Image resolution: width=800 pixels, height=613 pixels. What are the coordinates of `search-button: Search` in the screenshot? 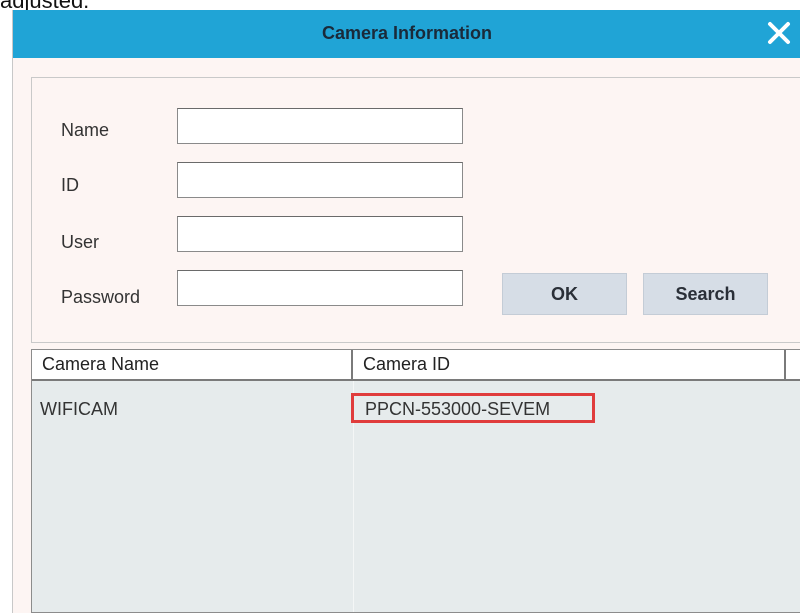 It's located at (705, 294).